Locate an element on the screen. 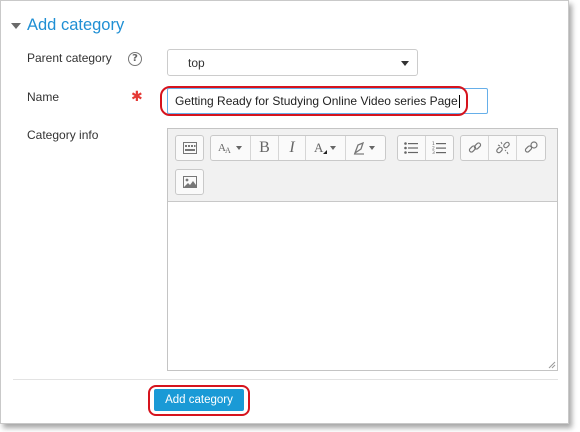 The image size is (580, 432). add-category-button: Add category is located at coordinates (199, 400).